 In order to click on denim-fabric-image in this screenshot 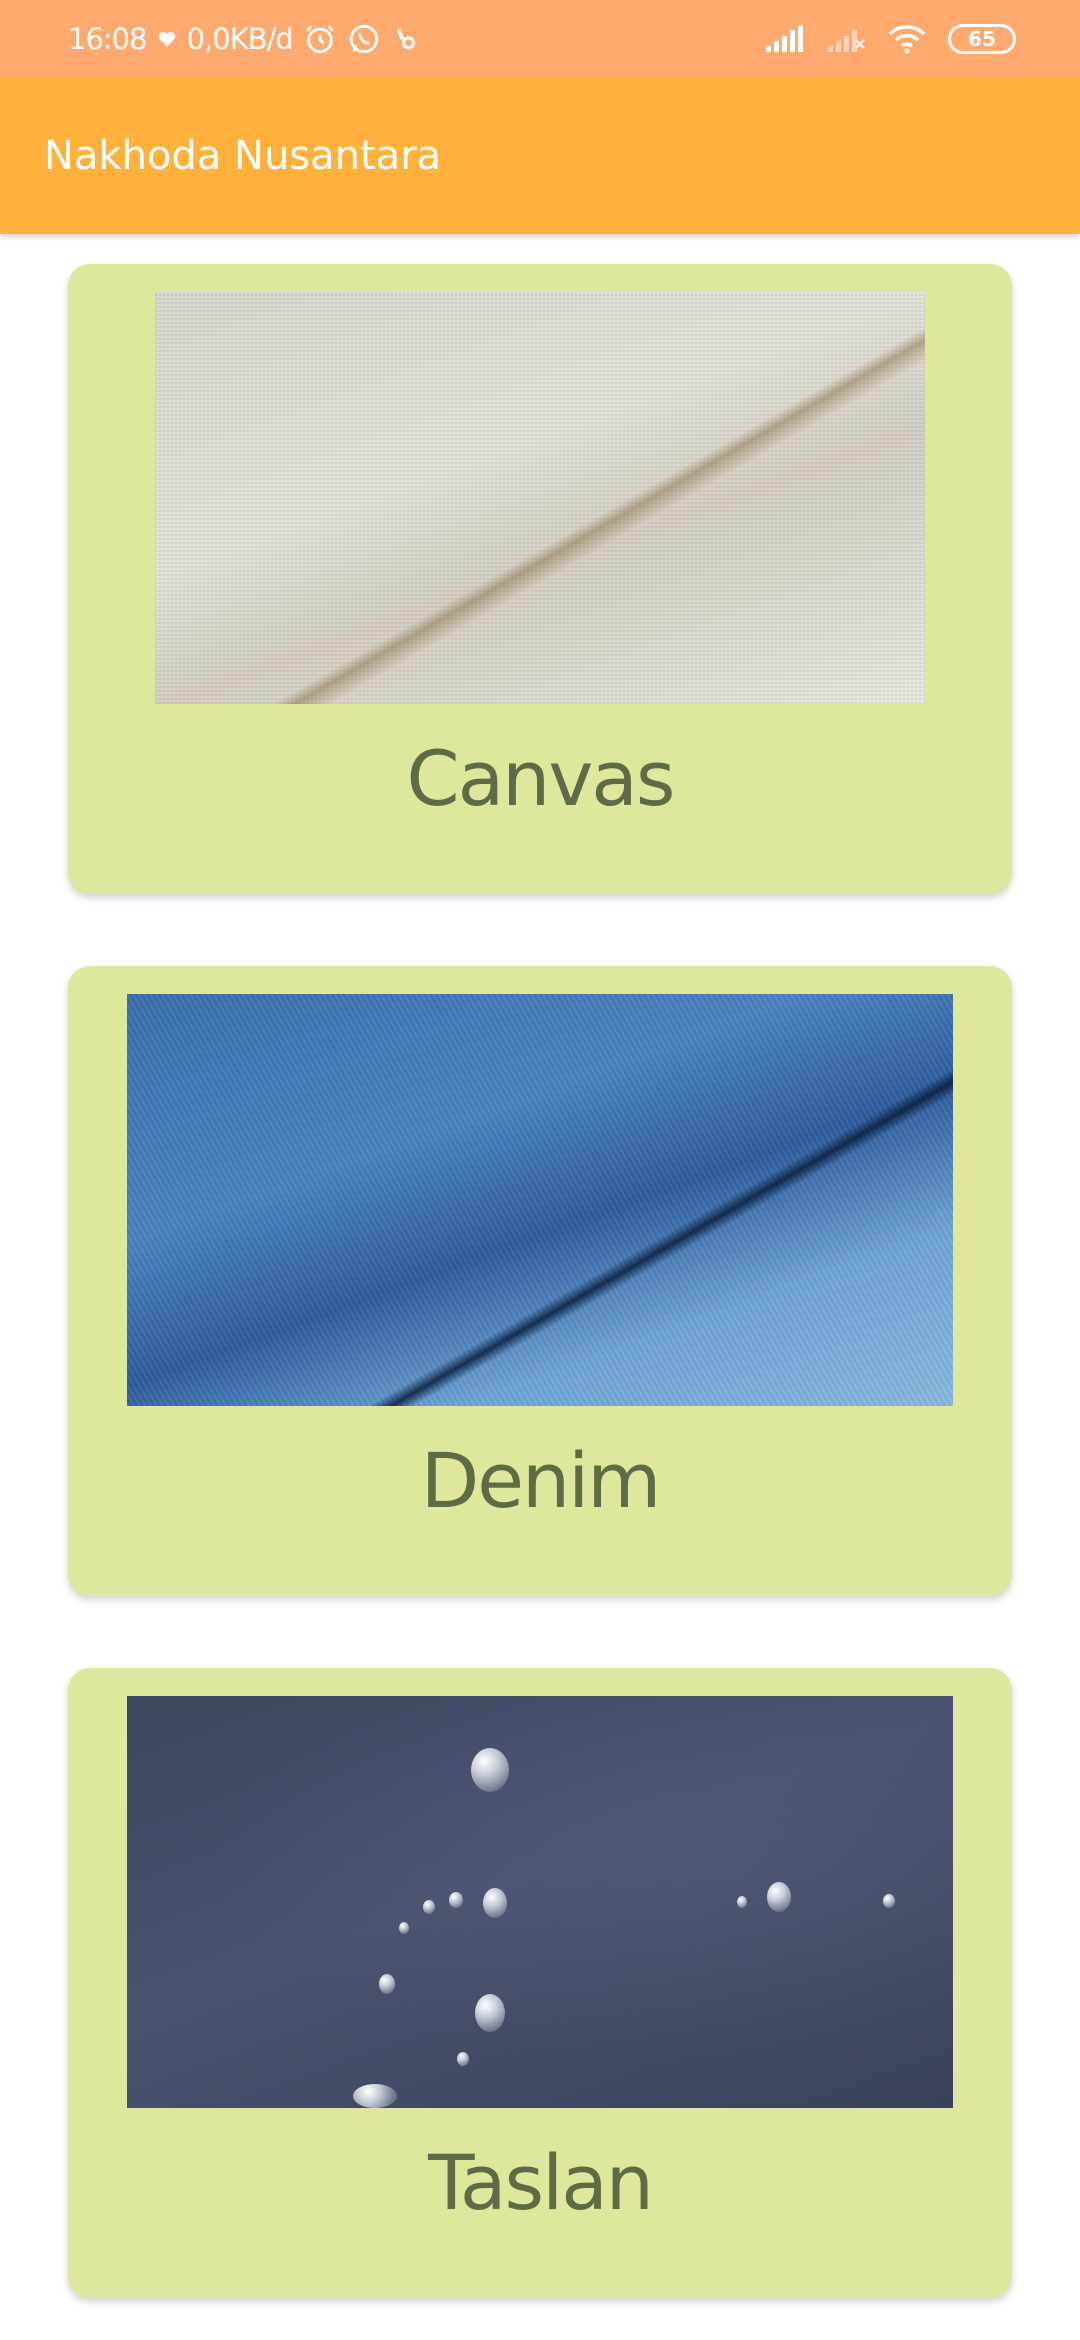, I will do `click(540, 1200)`.